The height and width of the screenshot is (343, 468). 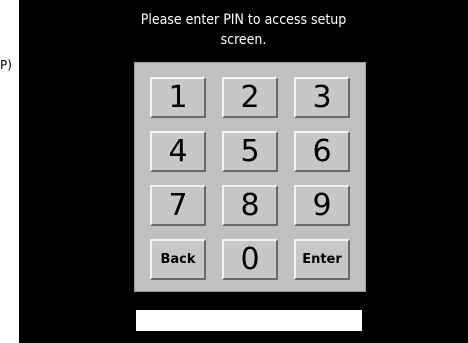 What do you see at coordinates (178, 97) in the screenshot?
I see `key-1: 1` at bounding box center [178, 97].